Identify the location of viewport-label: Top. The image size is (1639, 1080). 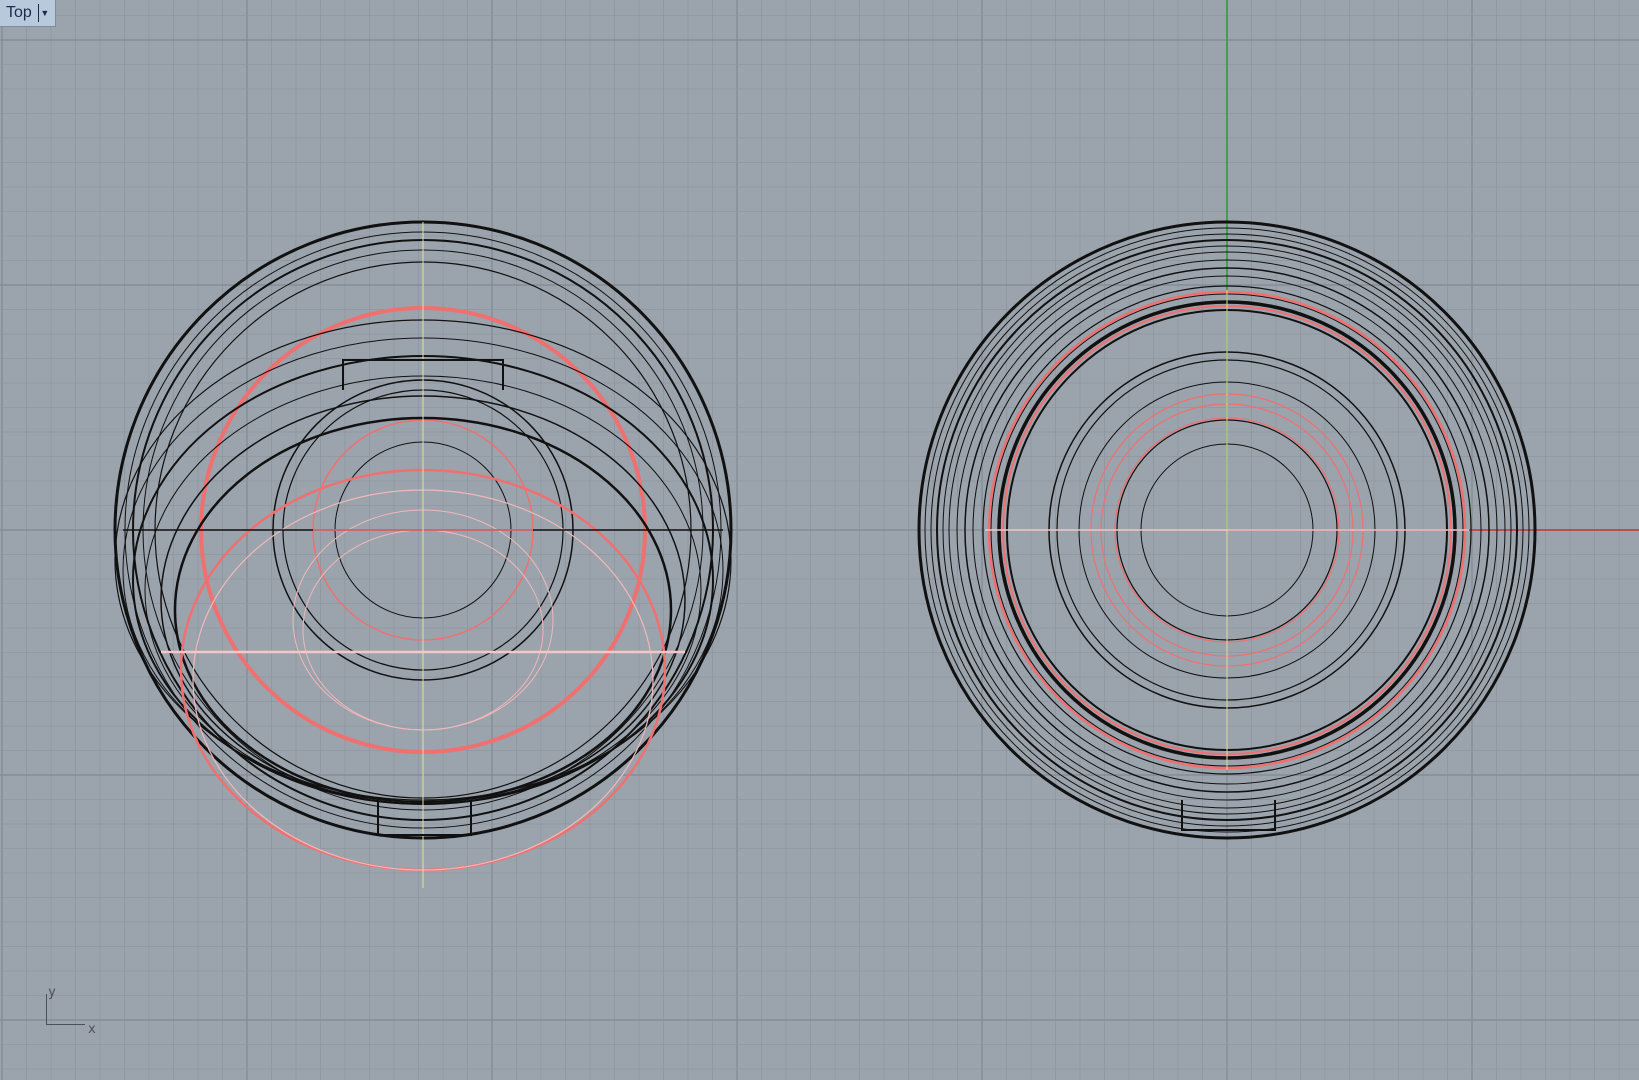
(19, 13).